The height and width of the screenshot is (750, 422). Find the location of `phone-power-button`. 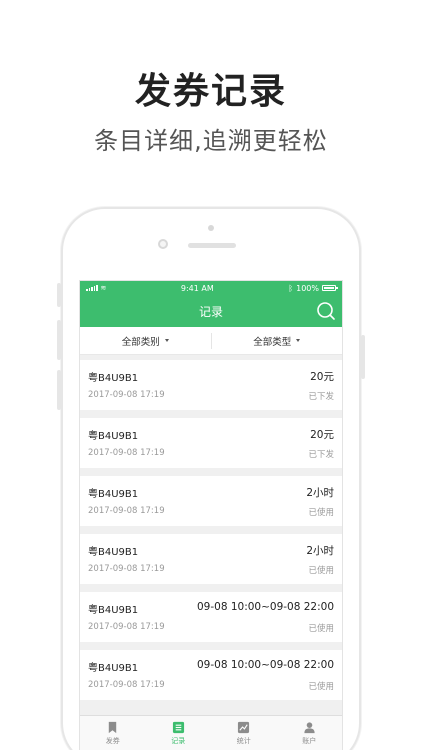

phone-power-button is located at coordinates (363, 357).